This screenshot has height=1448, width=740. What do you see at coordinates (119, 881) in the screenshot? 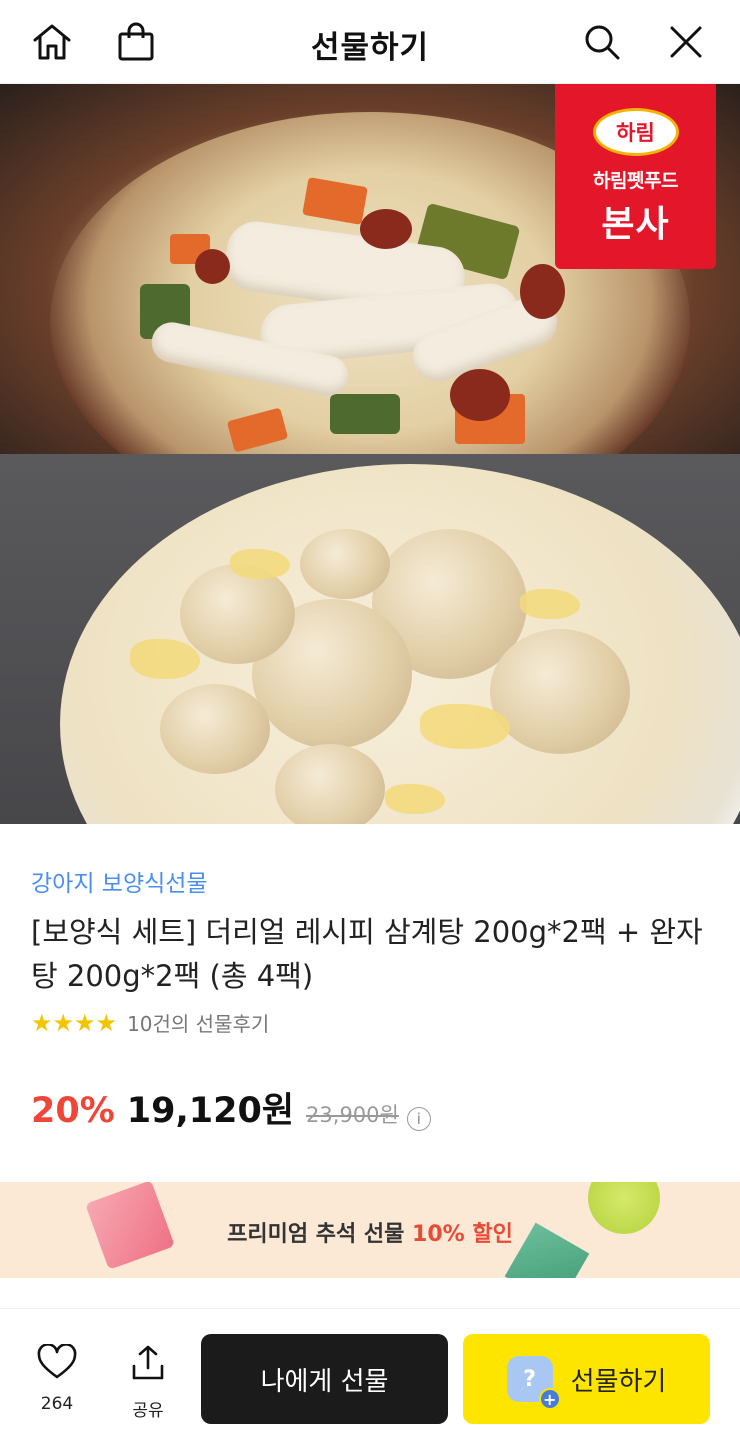
I see `product-category-link: 강아지 보양식선물` at bounding box center [119, 881].